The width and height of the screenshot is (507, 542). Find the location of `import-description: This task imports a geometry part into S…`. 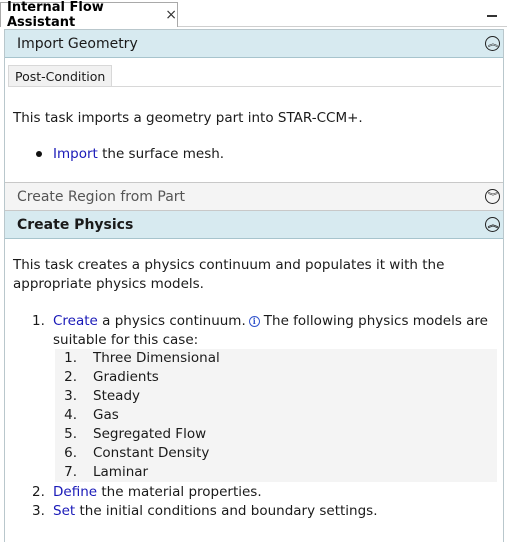

import-description: This task imports a geometry part into S… is located at coordinates (188, 118).